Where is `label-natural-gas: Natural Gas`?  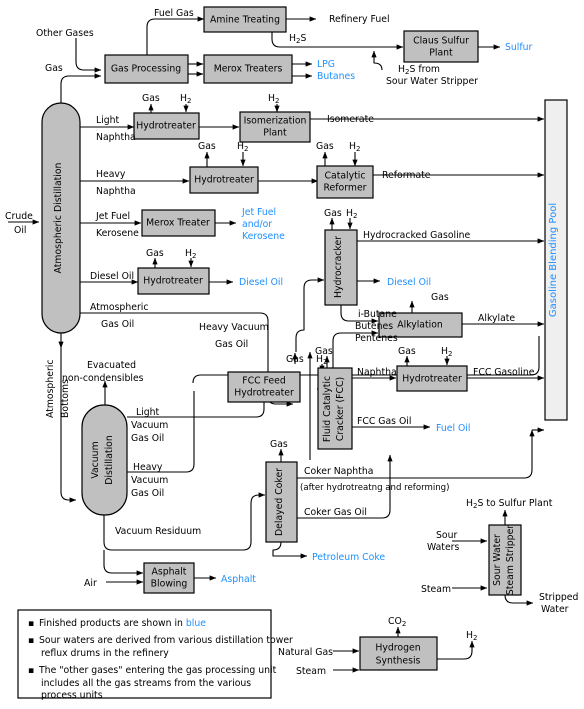 label-natural-gas: Natural Gas is located at coordinates (305, 652).